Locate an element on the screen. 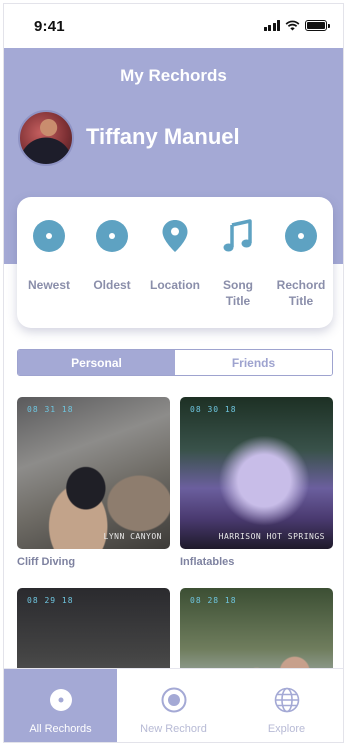 The height and width of the screenshot is (746, 348). rechord-photo: 08 30 18 HARRISON HOT SPRINGS is located at coordinates (256, 473).